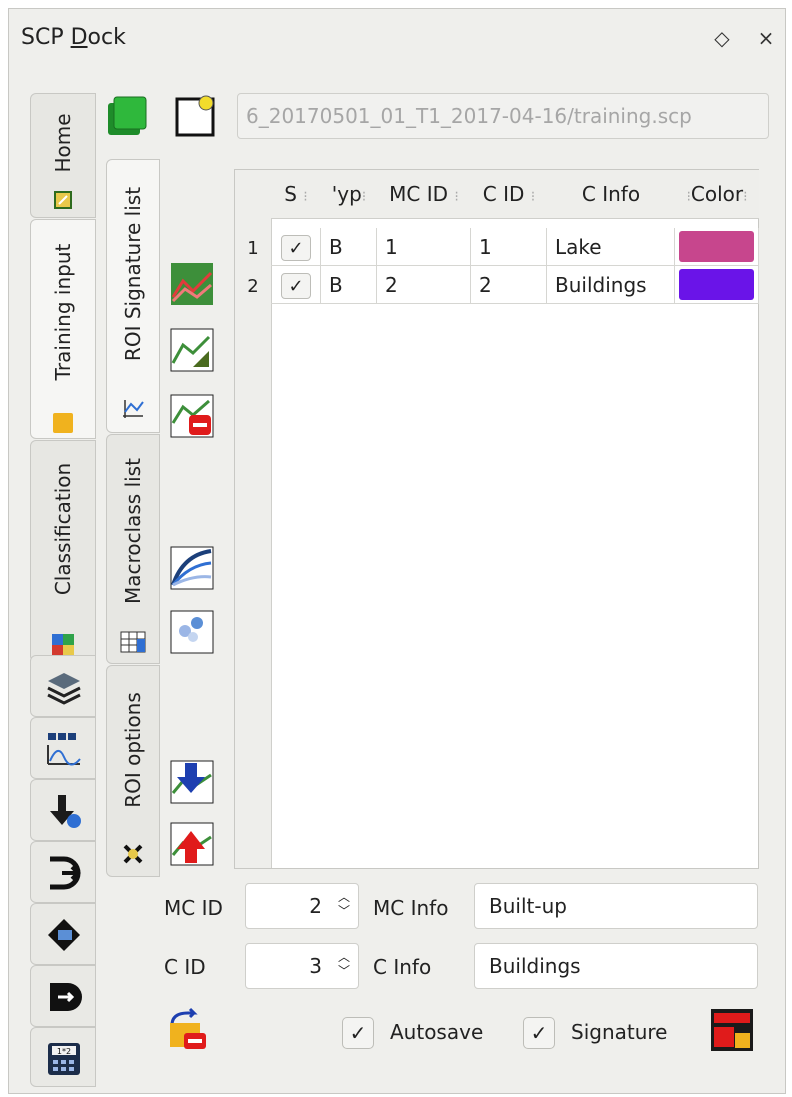  Describe the element at coordinates (185, 967) in the screenshot. I see `c-id-label: C ID` at that location.